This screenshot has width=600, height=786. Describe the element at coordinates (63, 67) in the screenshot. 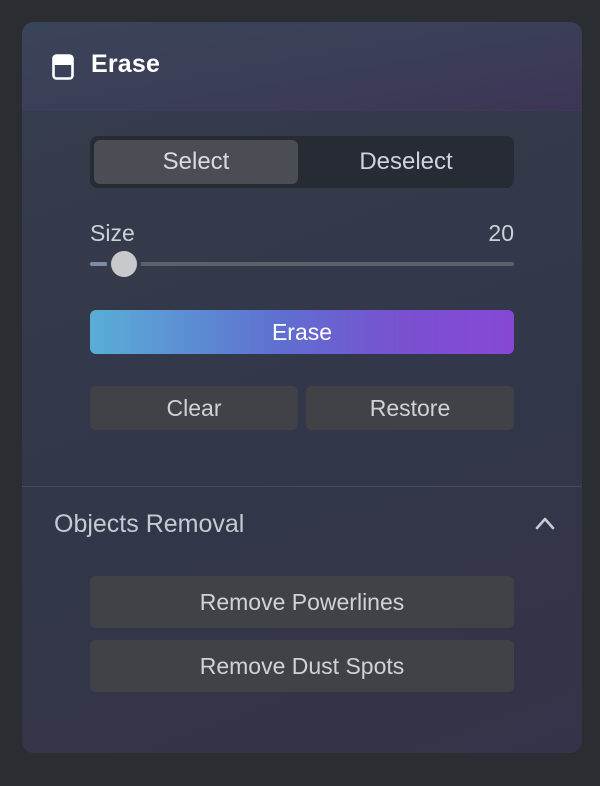

I see `eraser-icon` at that location.